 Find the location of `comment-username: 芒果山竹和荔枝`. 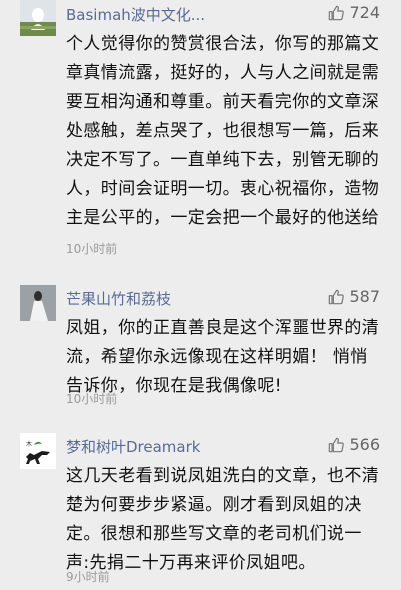

comment-username: 芒果山竹和荔枝 is located at coordinates (118, 298).